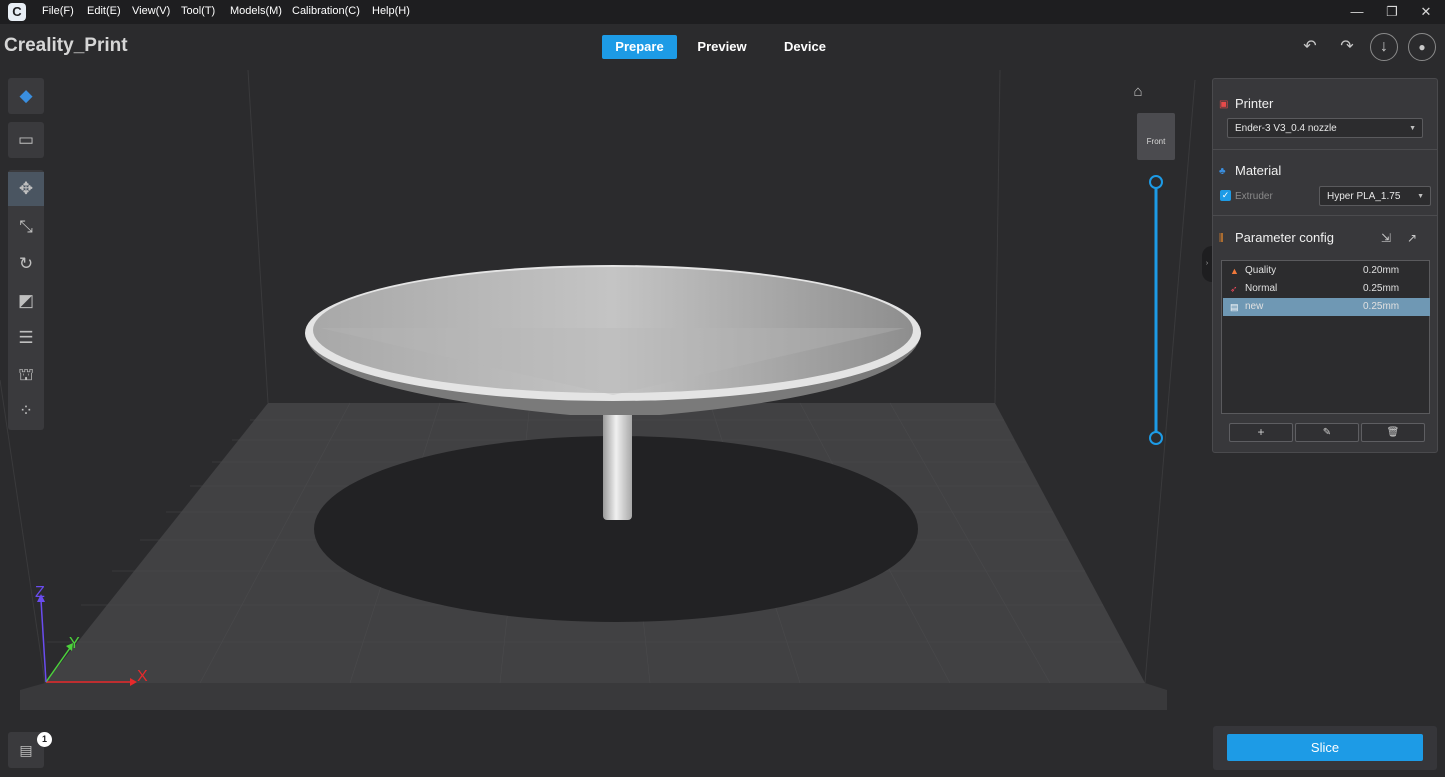 The image size is (1445, 777). Describe the element at coordinates (58, 11) in the screenshot. I see `menu-file: File(F)` at that location.